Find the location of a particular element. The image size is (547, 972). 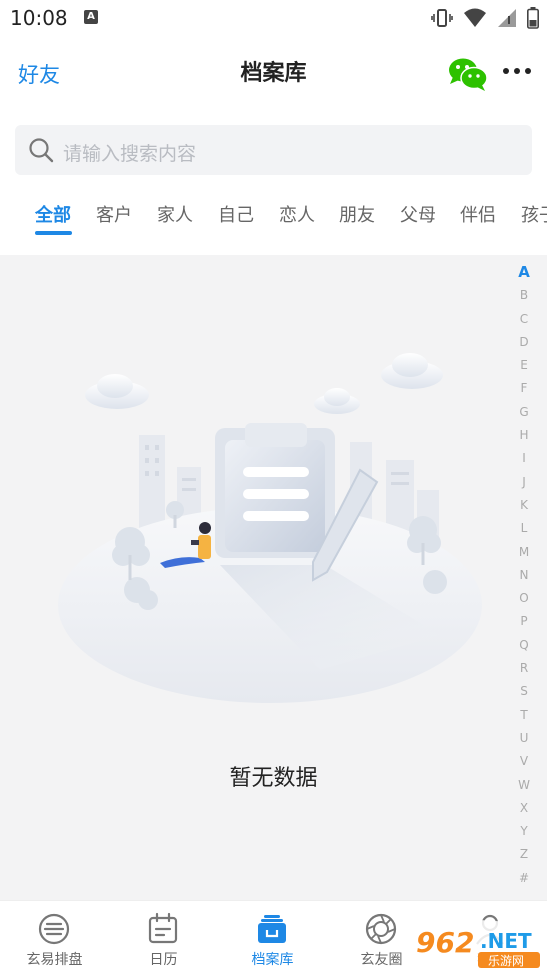

nav-item-calendar: 日历 is located at coordinates (163, 936).